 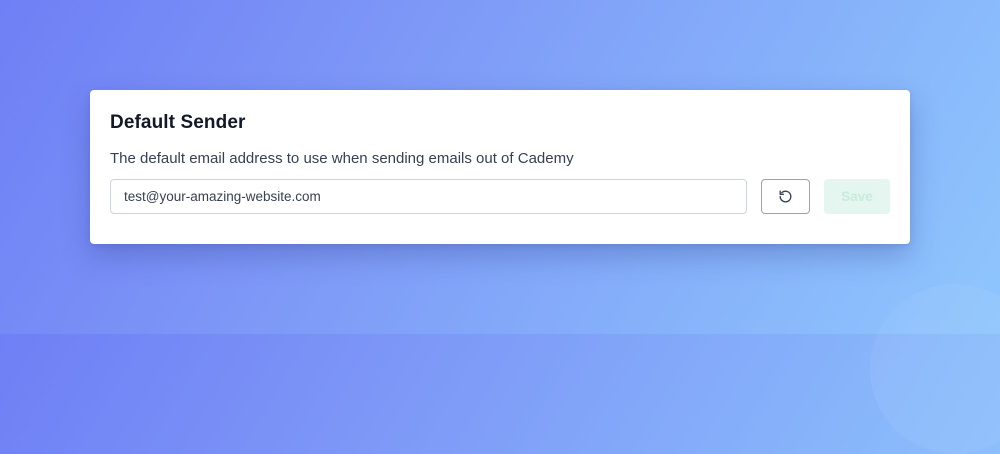 What do you see at coordinates (428, 196) in the screenshot?
I see `sender-email-input` at bounding box center [428, 196].